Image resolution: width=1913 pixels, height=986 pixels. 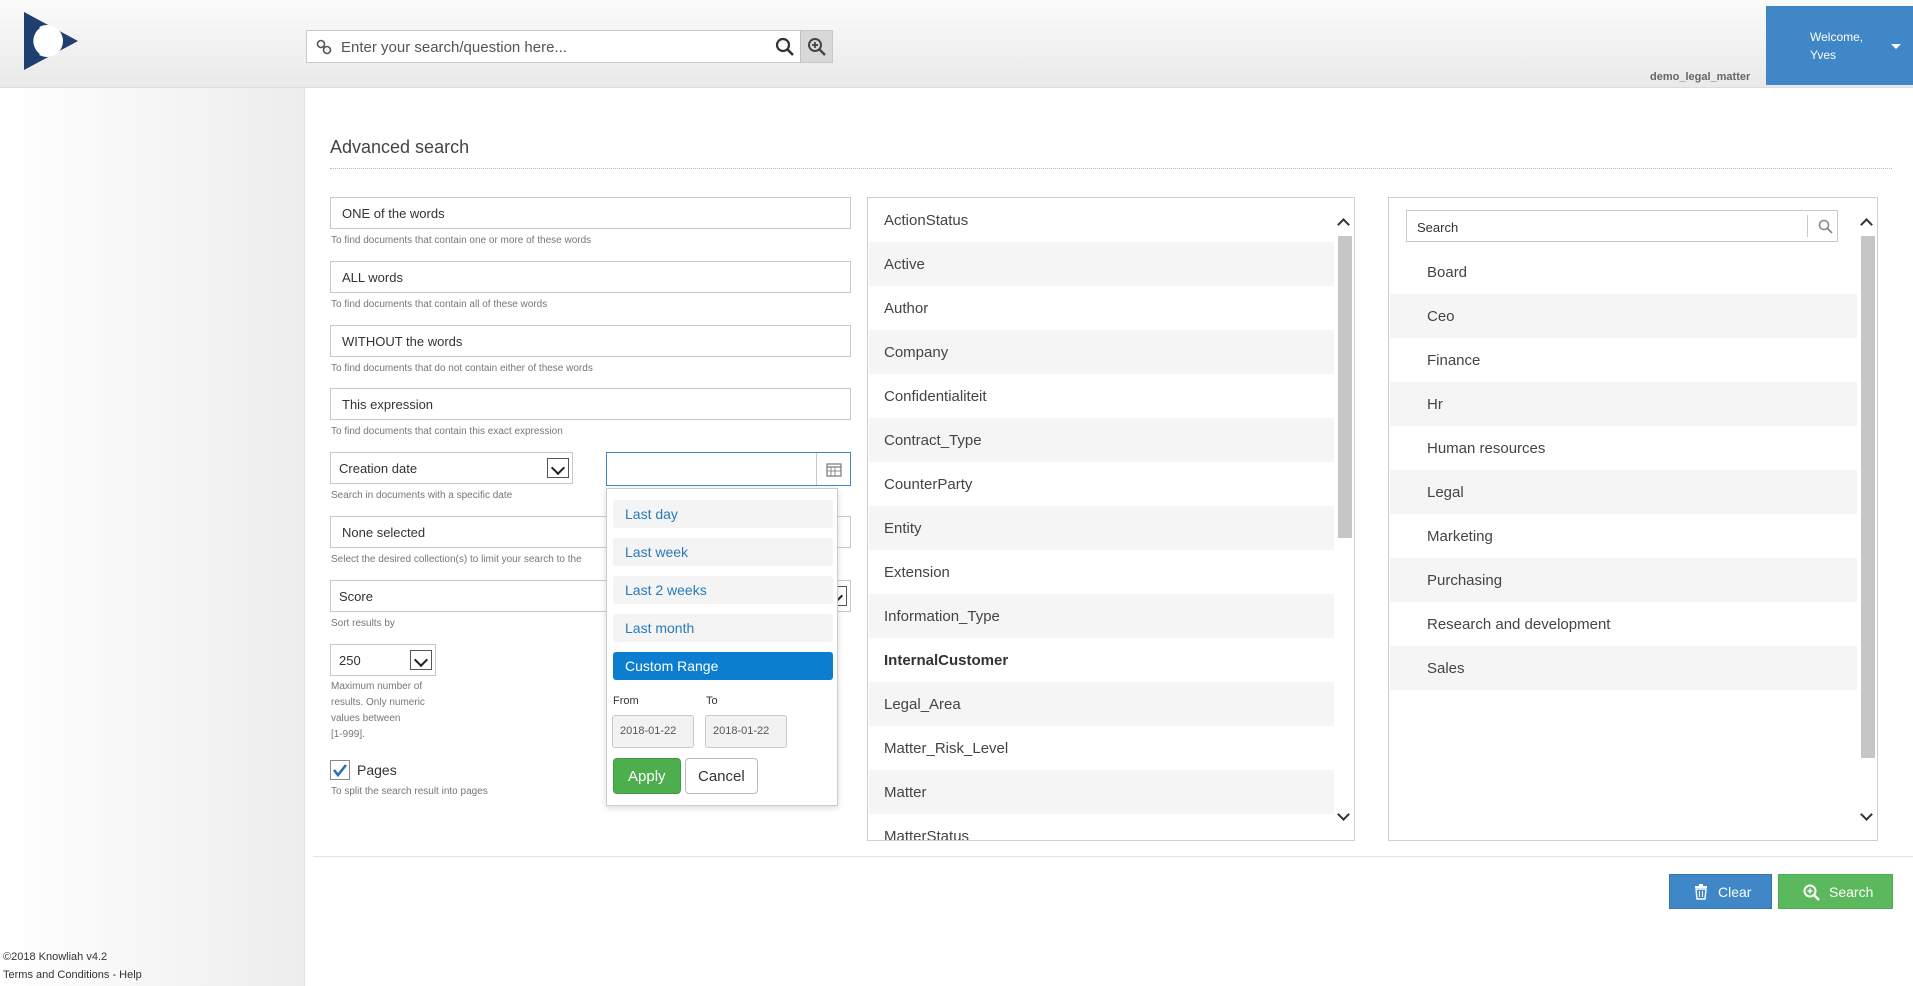 What do you see at coordinates (933, 440) in the screenshot?
I see `field-list-item-label: Contract_Type` at bounding box center [933, 440].